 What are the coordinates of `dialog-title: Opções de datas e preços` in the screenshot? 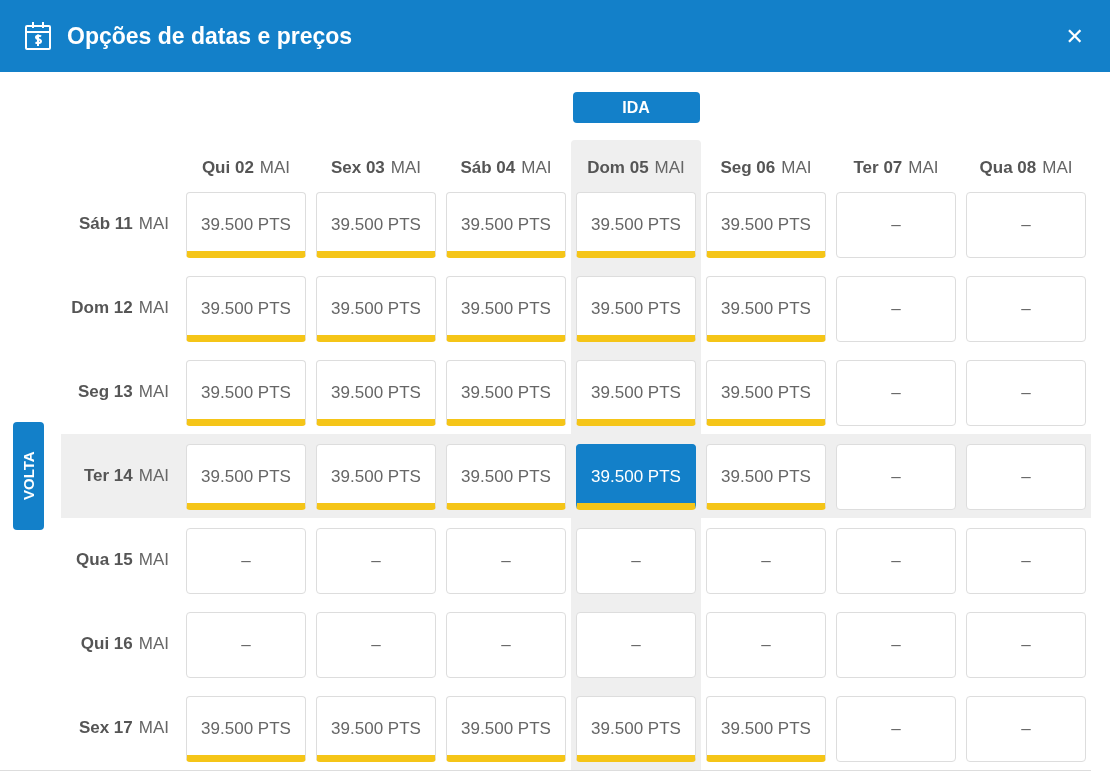 It's located at (210, 36).